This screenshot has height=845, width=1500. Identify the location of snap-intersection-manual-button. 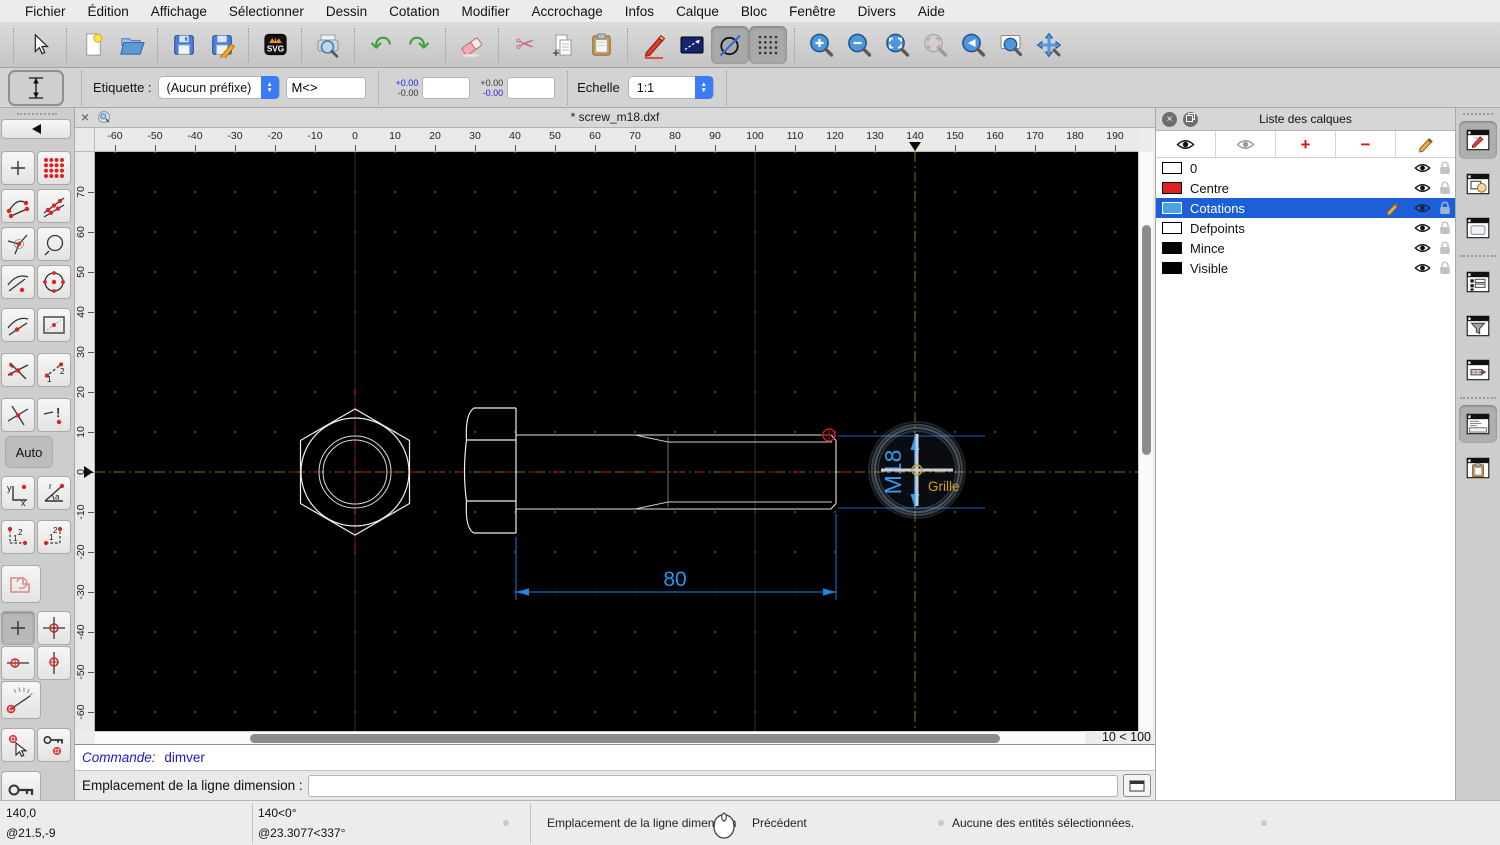
(18, 415).